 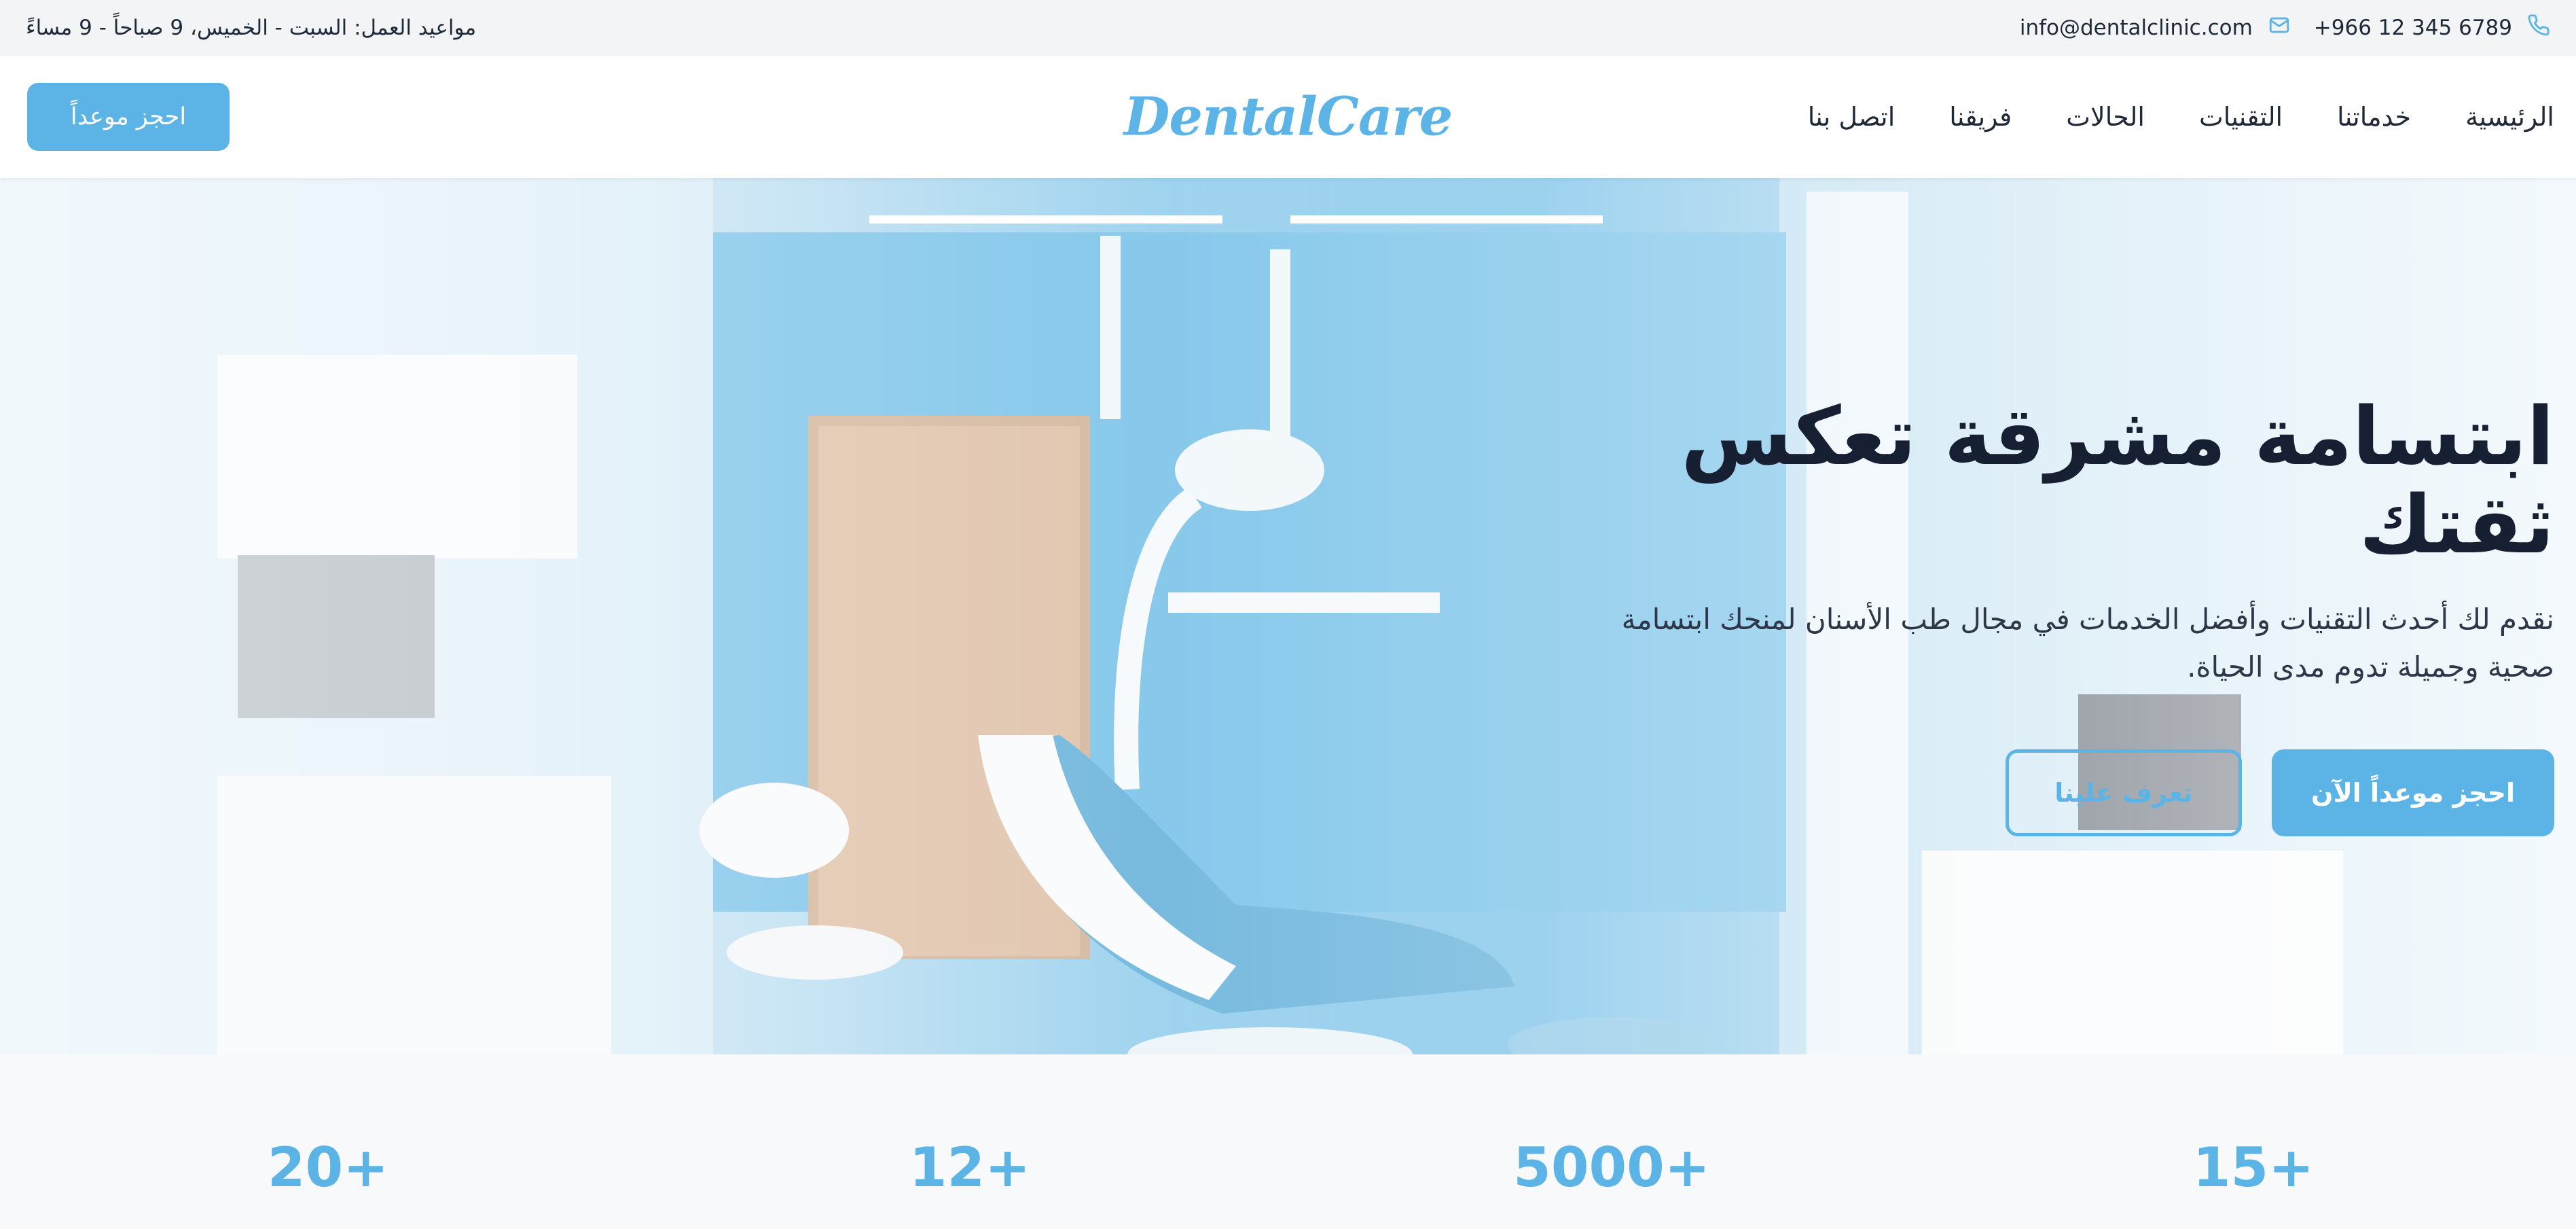 I want to click on contact-info: +966 12 345 6789 info@dentalclinic.com, so click(x=2285, y=28).